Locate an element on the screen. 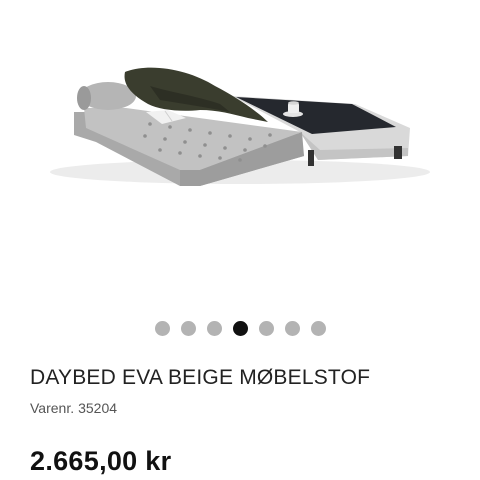 The image size is (480, 480). product-price: 2.665,00 kr is located at coordinates (101, 461).